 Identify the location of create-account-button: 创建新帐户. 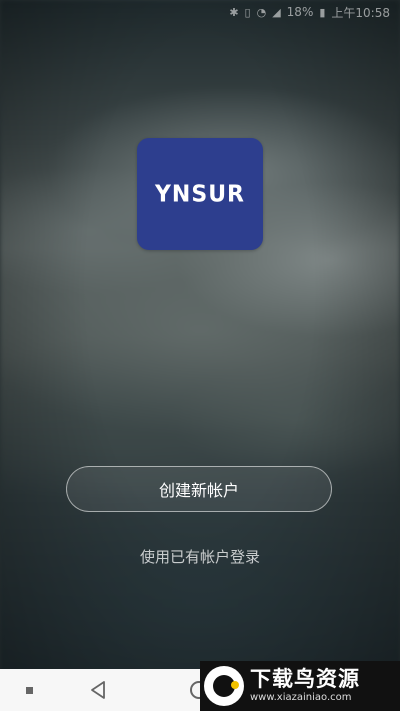
(199, 489).